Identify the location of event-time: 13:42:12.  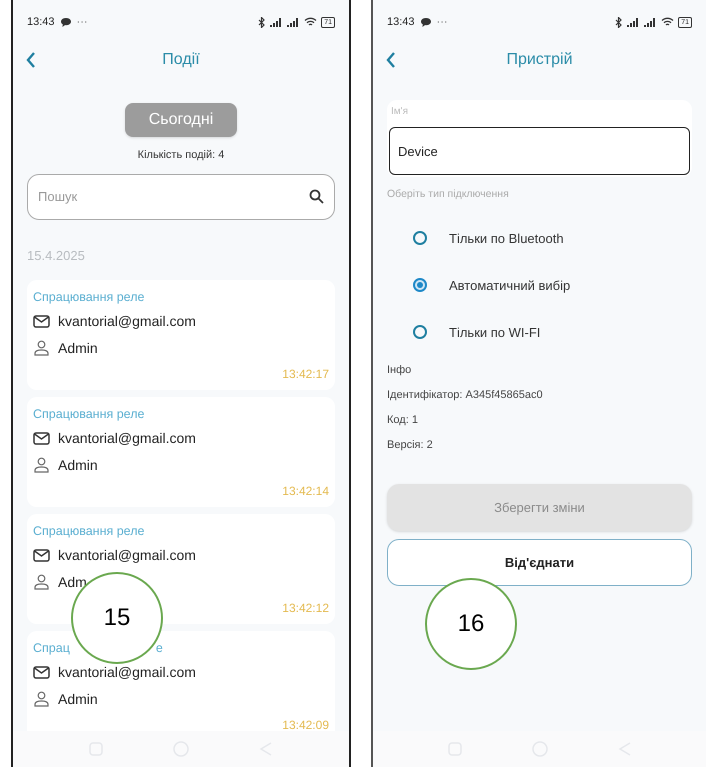
(305, 608).